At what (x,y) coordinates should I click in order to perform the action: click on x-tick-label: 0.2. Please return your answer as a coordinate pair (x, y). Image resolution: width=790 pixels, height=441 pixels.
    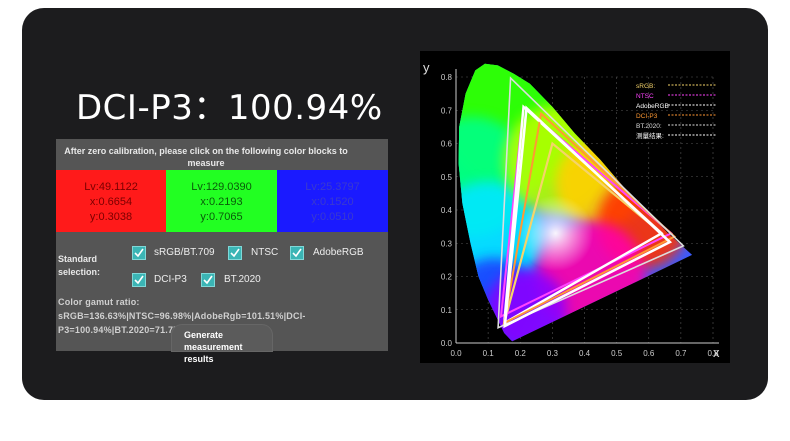
    Looking at the image, I should click on (521, 353).